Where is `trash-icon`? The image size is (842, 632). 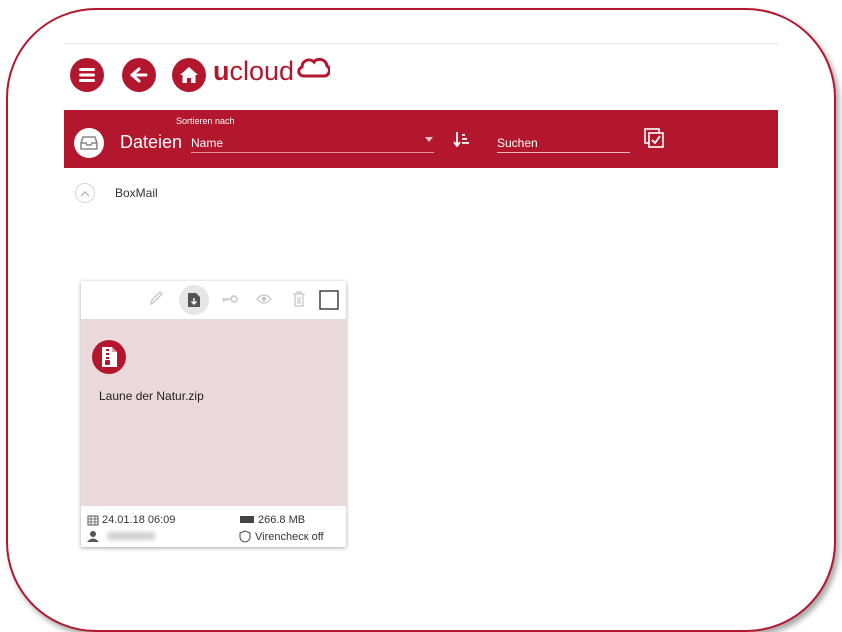 trash-icon is located at coordinates (299, 299).